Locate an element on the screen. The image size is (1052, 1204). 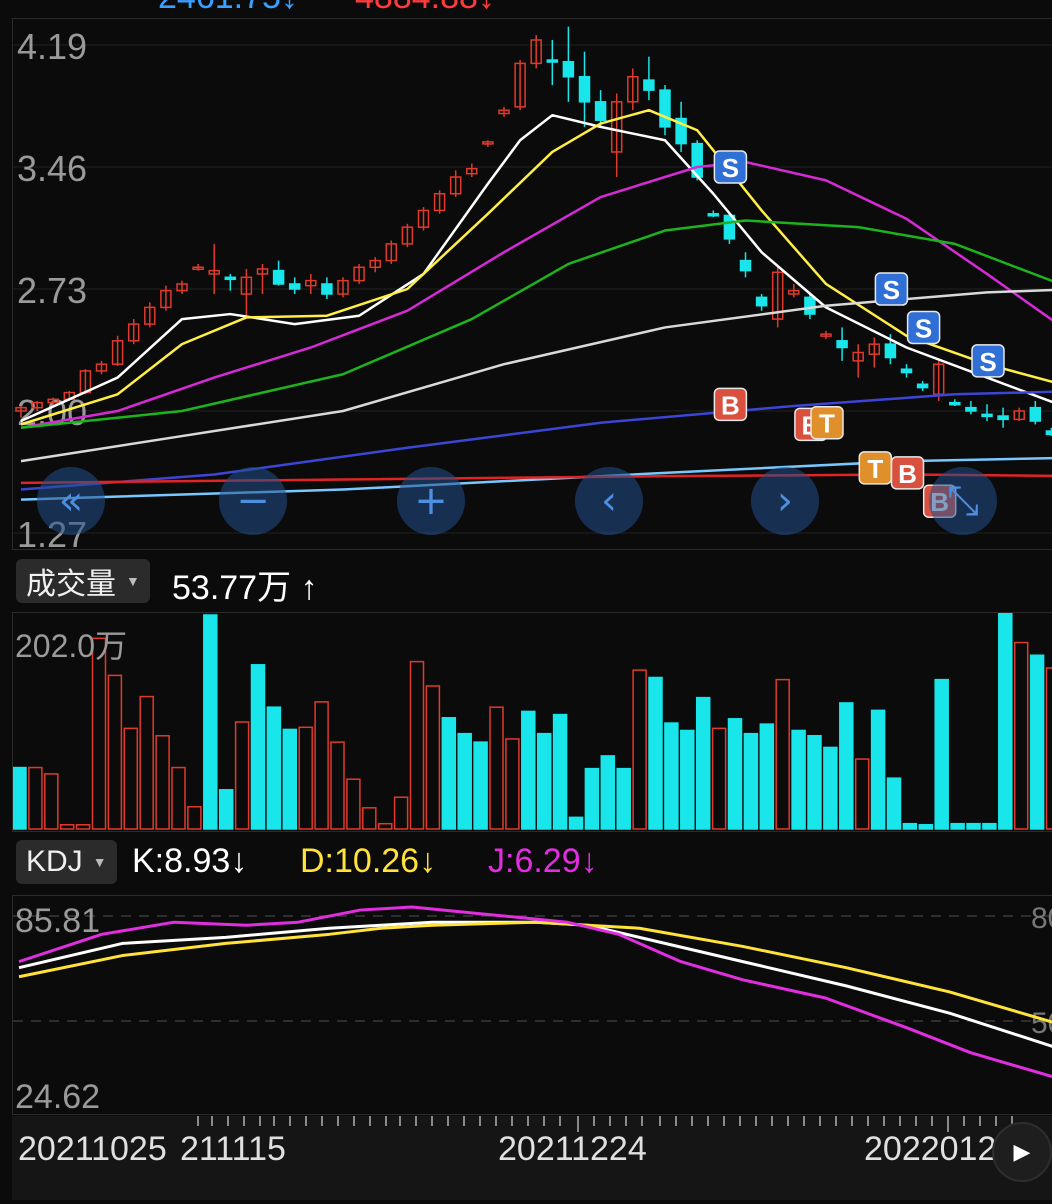
k-line is located at coordinates (535, 984).